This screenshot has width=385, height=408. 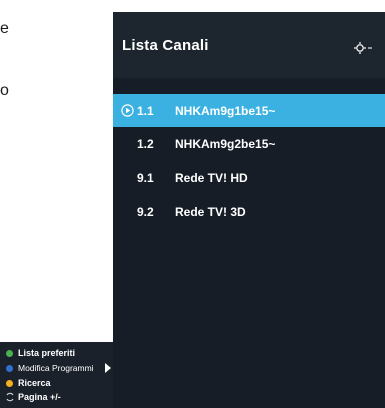 What do you see at coordinates (225, 144) in the screenshot?
I see `channel-name: NHKAm9g2be15~` at bounding box center [225, 144].